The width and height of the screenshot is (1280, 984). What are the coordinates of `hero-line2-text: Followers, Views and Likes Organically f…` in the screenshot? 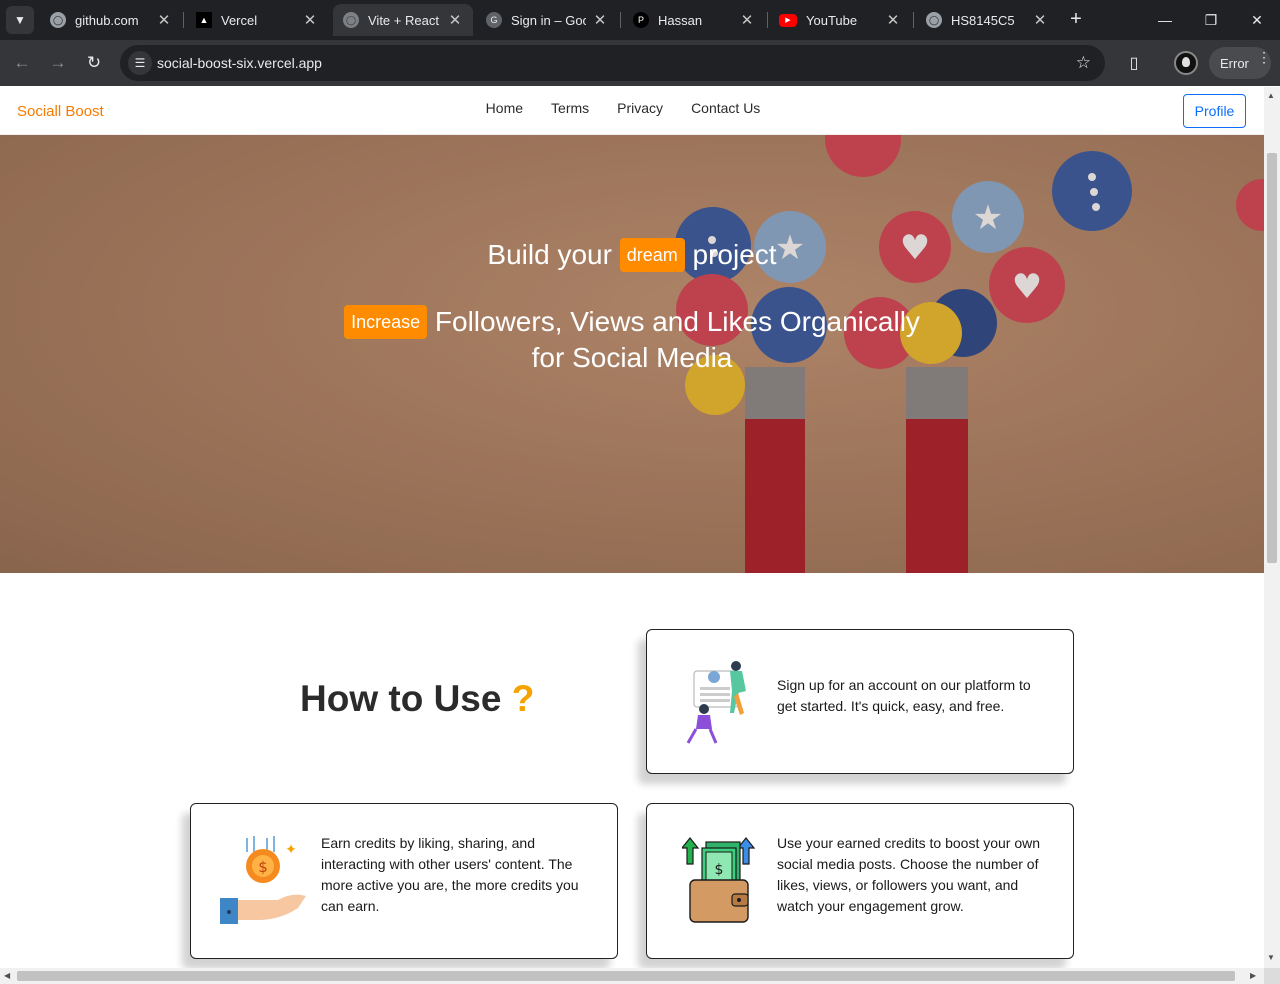 It's located at (677, 339).